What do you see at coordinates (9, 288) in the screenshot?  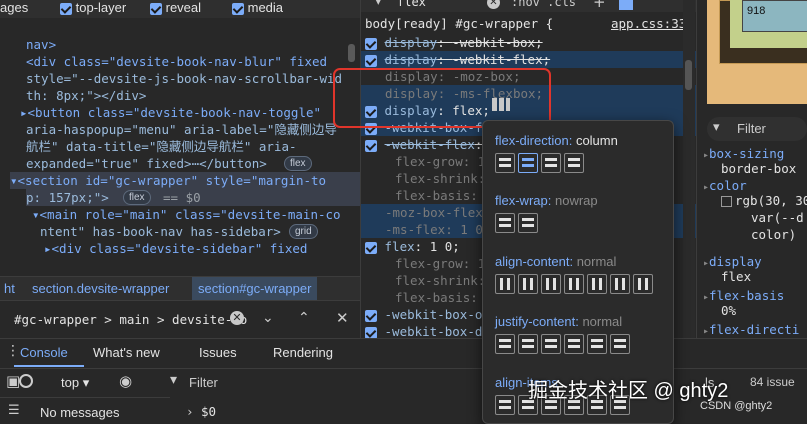 I see `crumb-ht: ht` at bounding box center [9, 288].